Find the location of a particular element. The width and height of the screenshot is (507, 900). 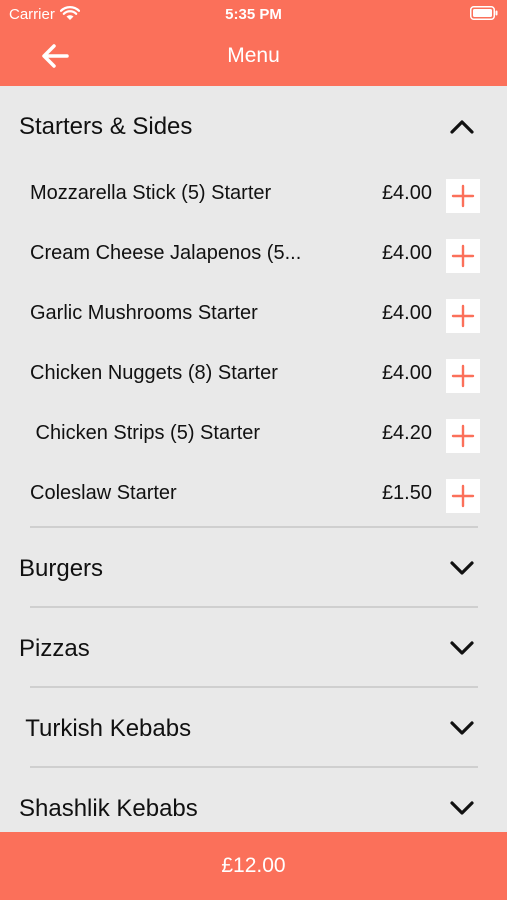

menu-item: Cream Cheese Jalapenos (5... £4.00 is located at coordinates (253, 256).